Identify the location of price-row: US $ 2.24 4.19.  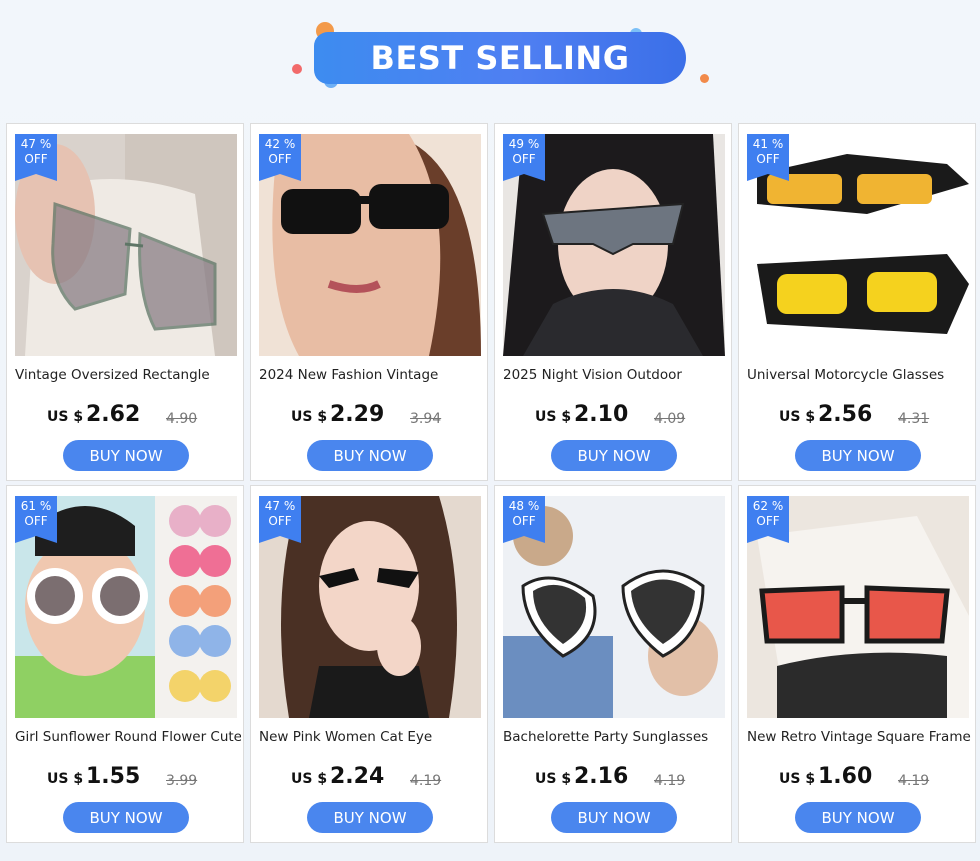
(370, 780).